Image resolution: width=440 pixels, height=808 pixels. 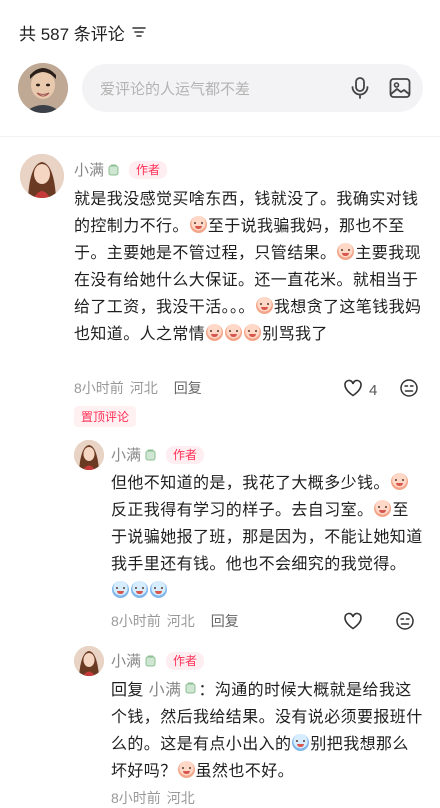 What do you see at coordinates (373, 390) in the screenshot?
I see `like-count: 4` at bounding box center [373, 390].